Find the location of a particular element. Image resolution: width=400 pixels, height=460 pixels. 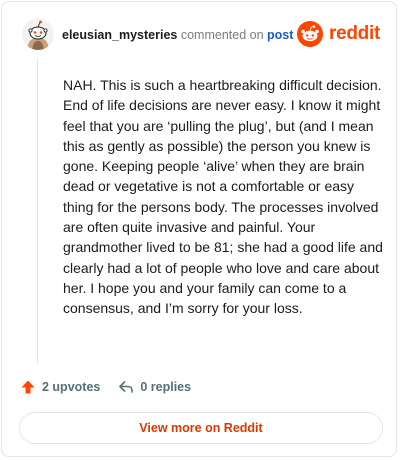

snoo-avatar-icon is located at coordinates (38, 34).